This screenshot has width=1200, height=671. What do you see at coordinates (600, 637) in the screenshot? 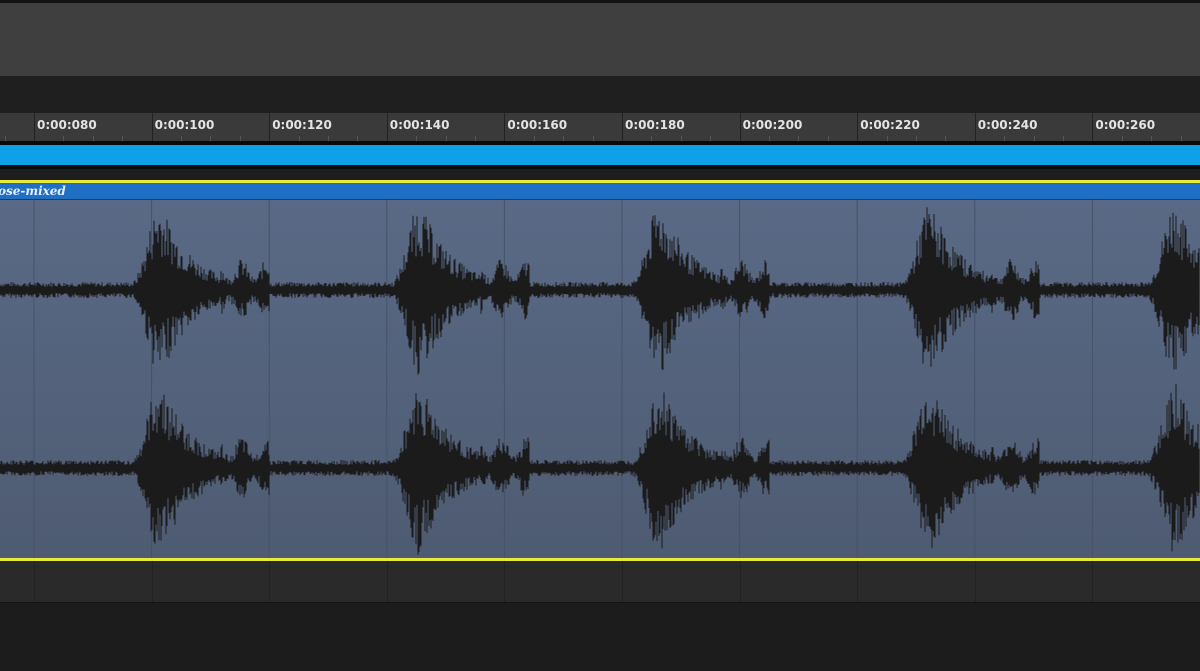
I see `bottom-panel` at bounding box center [600, 637].